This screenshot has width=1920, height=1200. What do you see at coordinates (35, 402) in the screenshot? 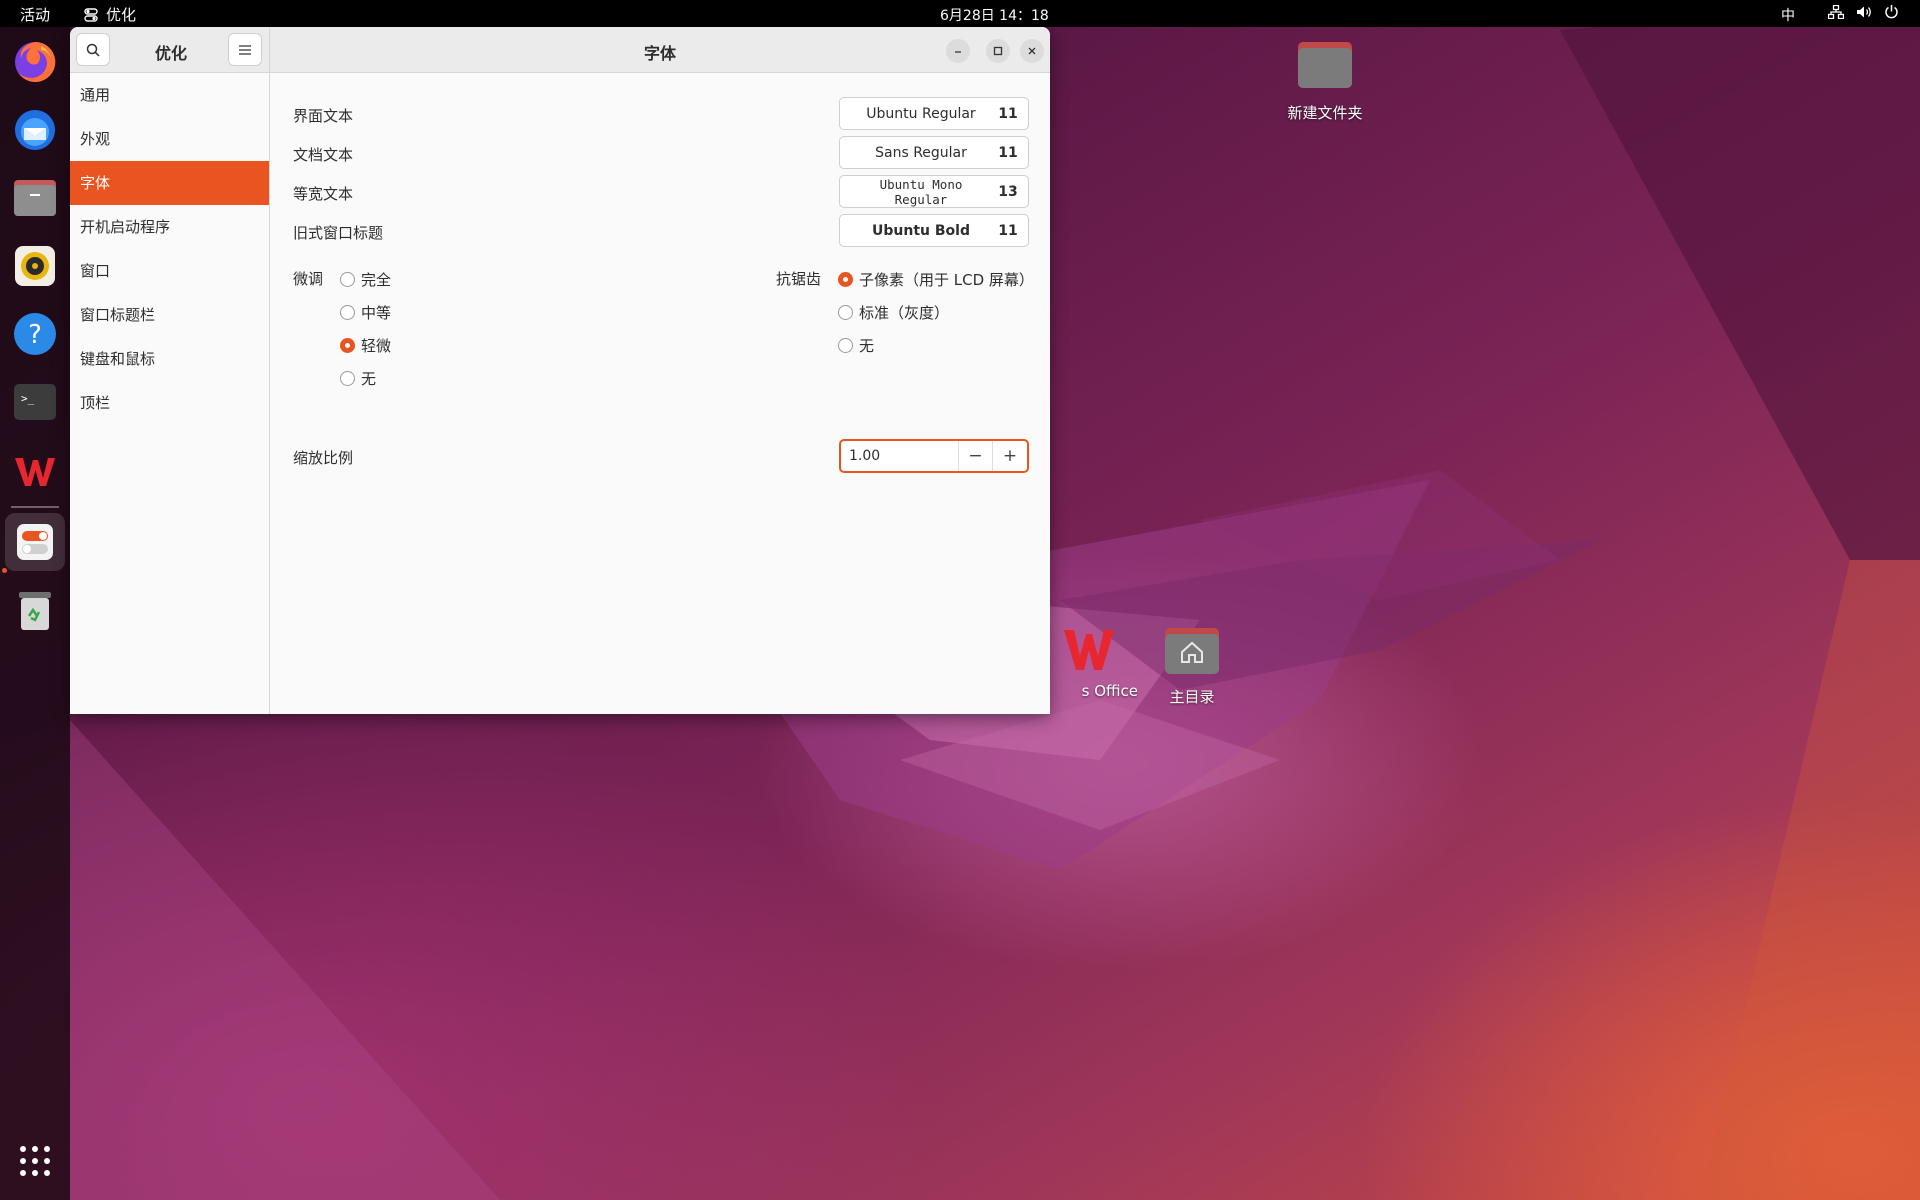
I see `terminal-launcher: >_` at bounding box center [35, 402].